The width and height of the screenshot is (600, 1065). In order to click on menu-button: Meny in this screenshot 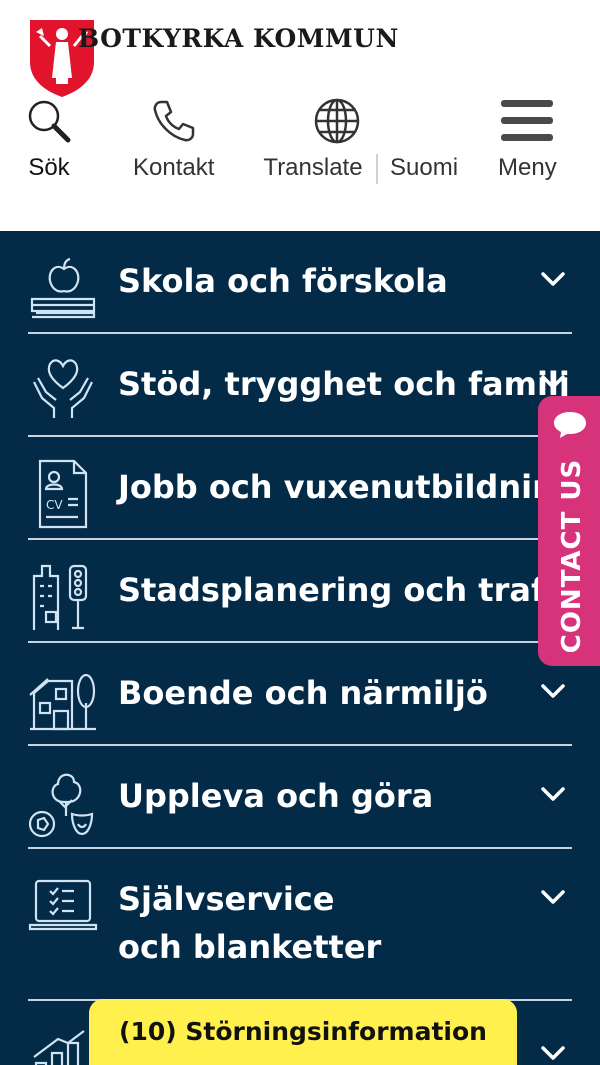, I will do `click(527, 138)`.